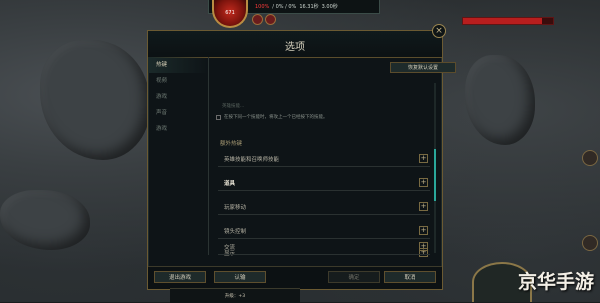 This screenshot has width=600, height=303. What do you see at coordinates (230, 247) in the screenshot?
I see `row-label: 交流` at bounding box center [230, 247].